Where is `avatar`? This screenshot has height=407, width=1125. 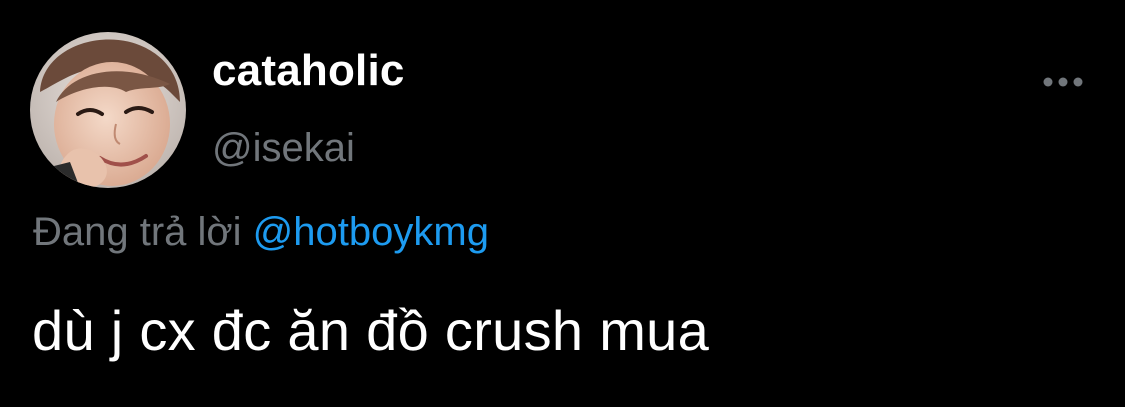 avatar is located at coordinates (108, 110).